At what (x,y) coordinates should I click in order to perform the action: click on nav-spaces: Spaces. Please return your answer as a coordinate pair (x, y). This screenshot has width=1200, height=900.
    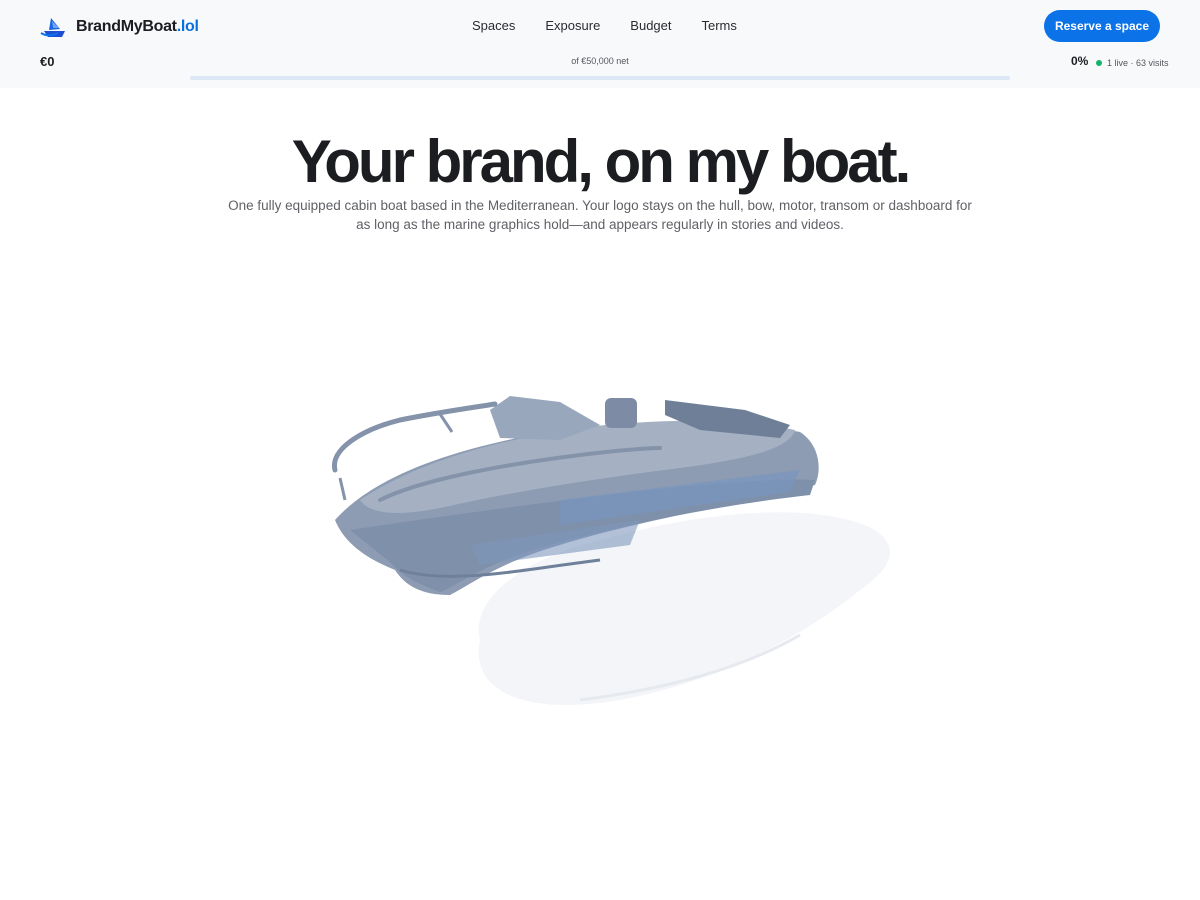
    Looking at the image, I should click on (493, 26).